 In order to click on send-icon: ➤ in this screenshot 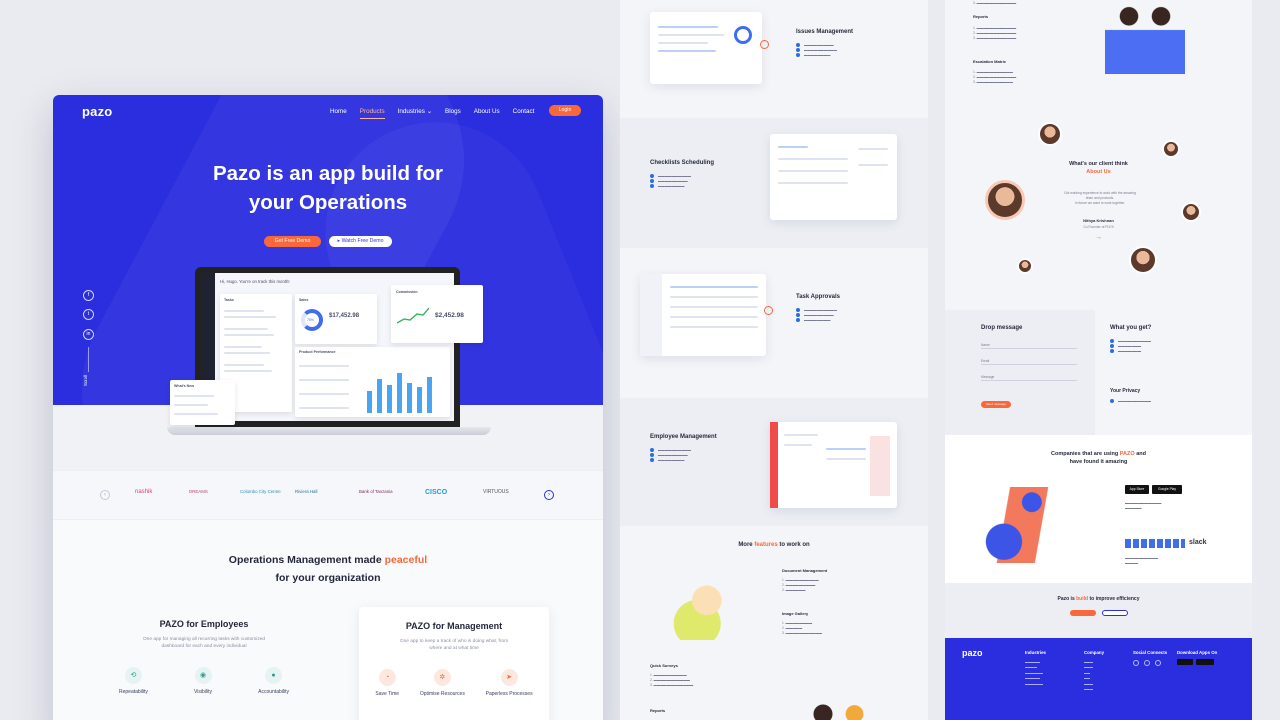, I will do `click(509, 677)`.